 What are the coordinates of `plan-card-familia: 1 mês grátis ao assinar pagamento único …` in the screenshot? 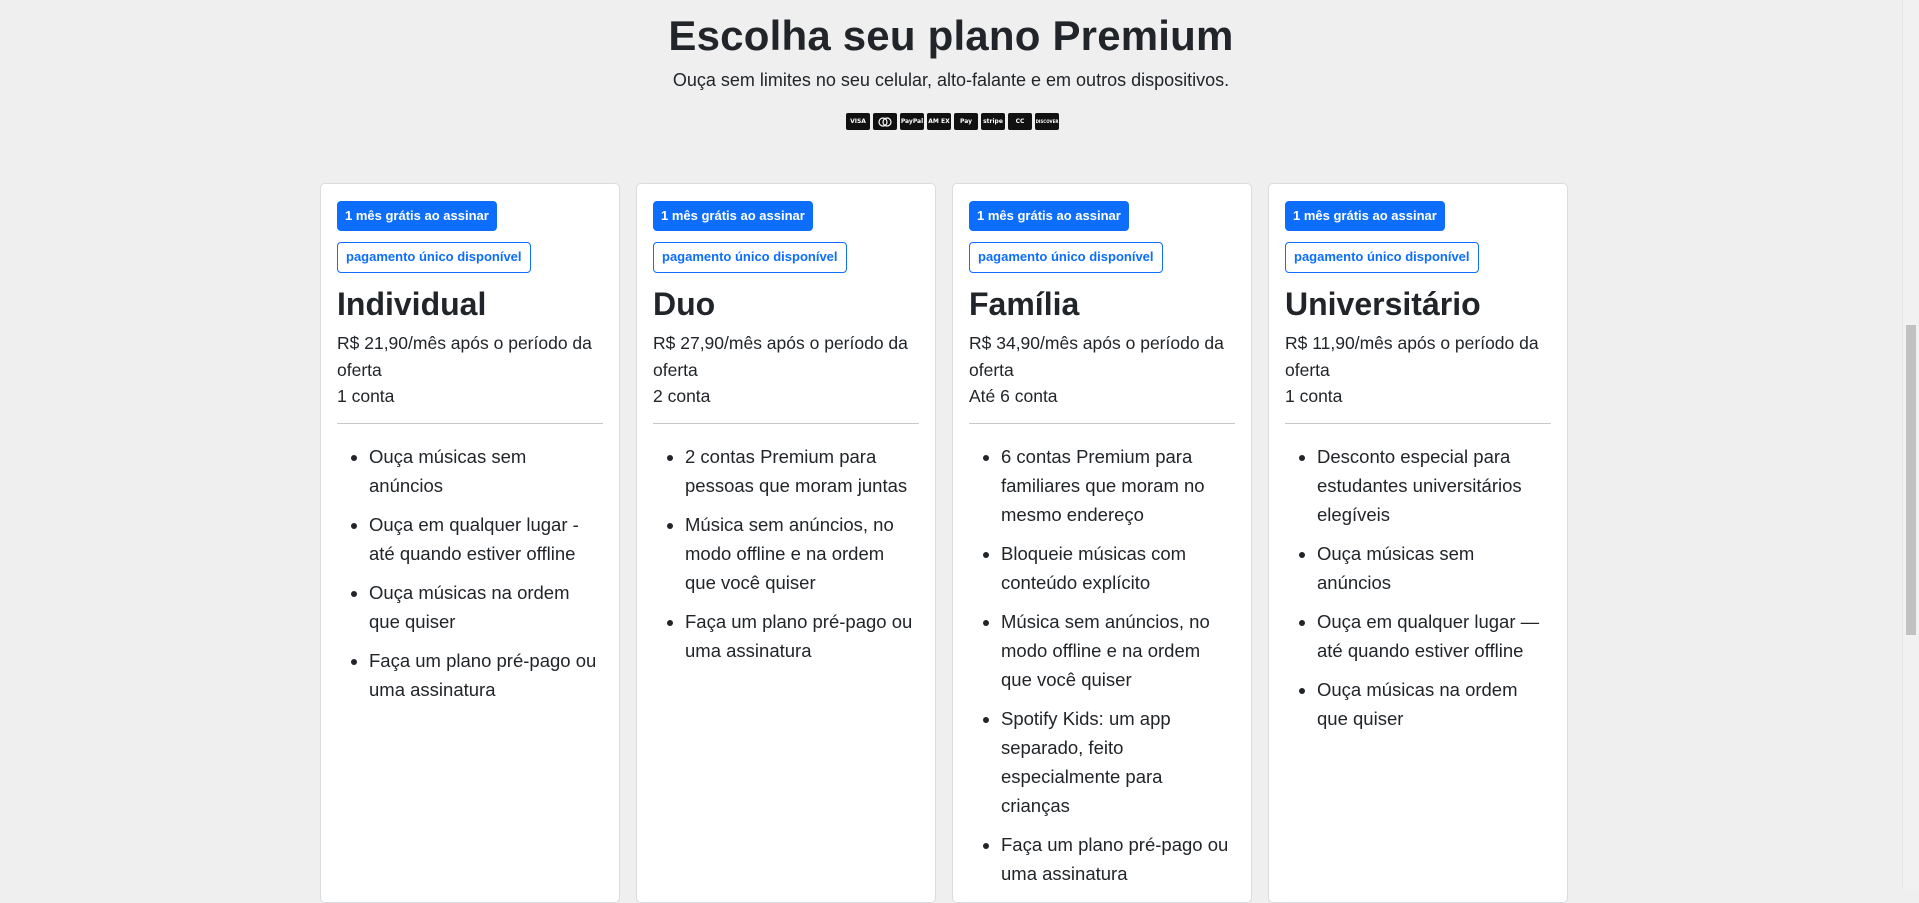 It's located at (1102, 543).